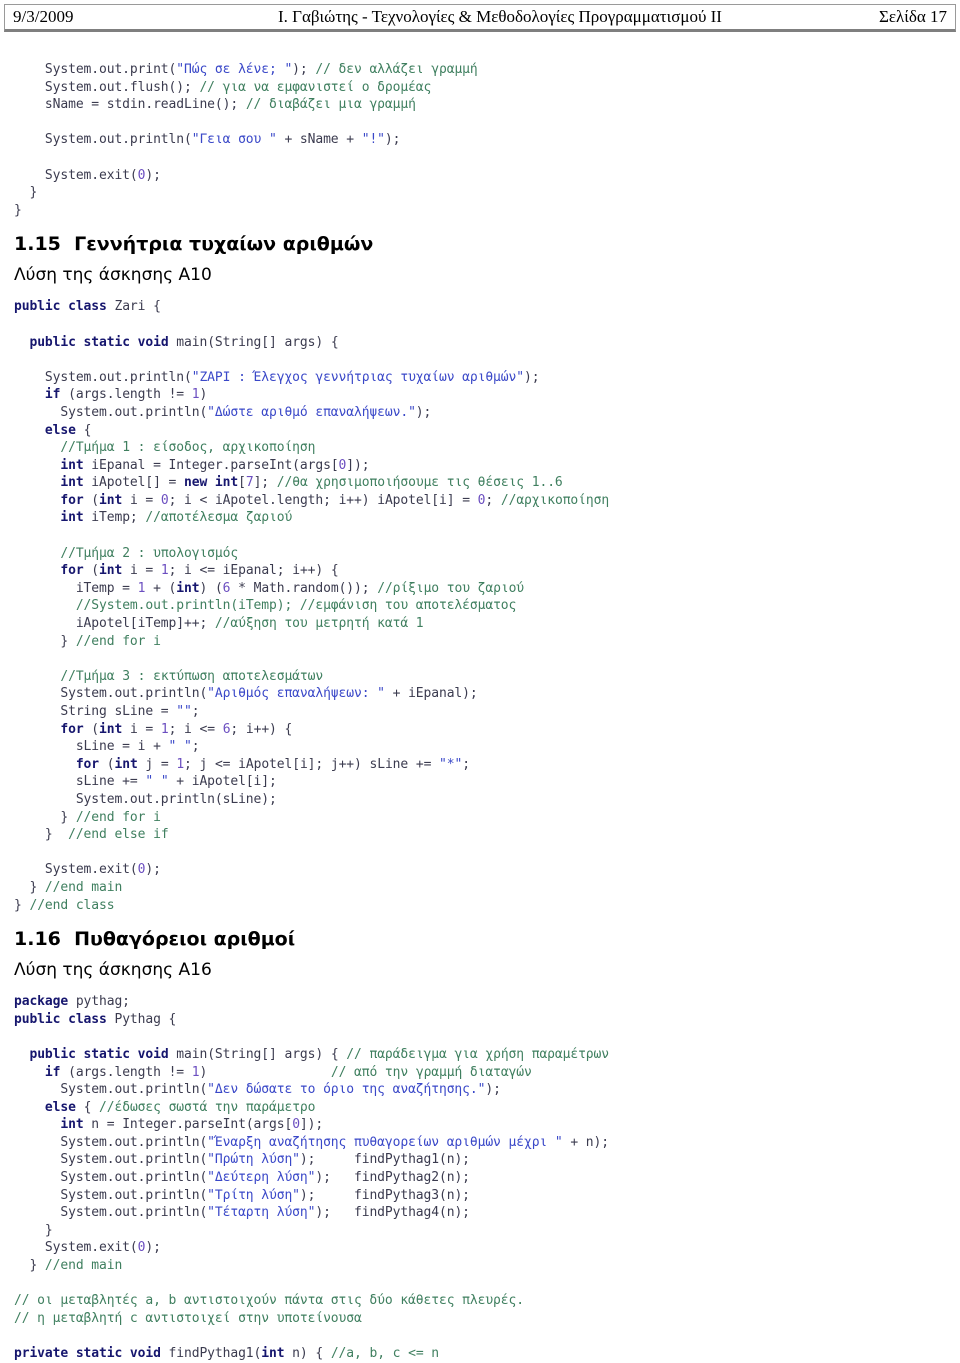  Describe the element at coordinates (87, 1353) in the screenshot. I see `code-token-kw: private static void` at that location.